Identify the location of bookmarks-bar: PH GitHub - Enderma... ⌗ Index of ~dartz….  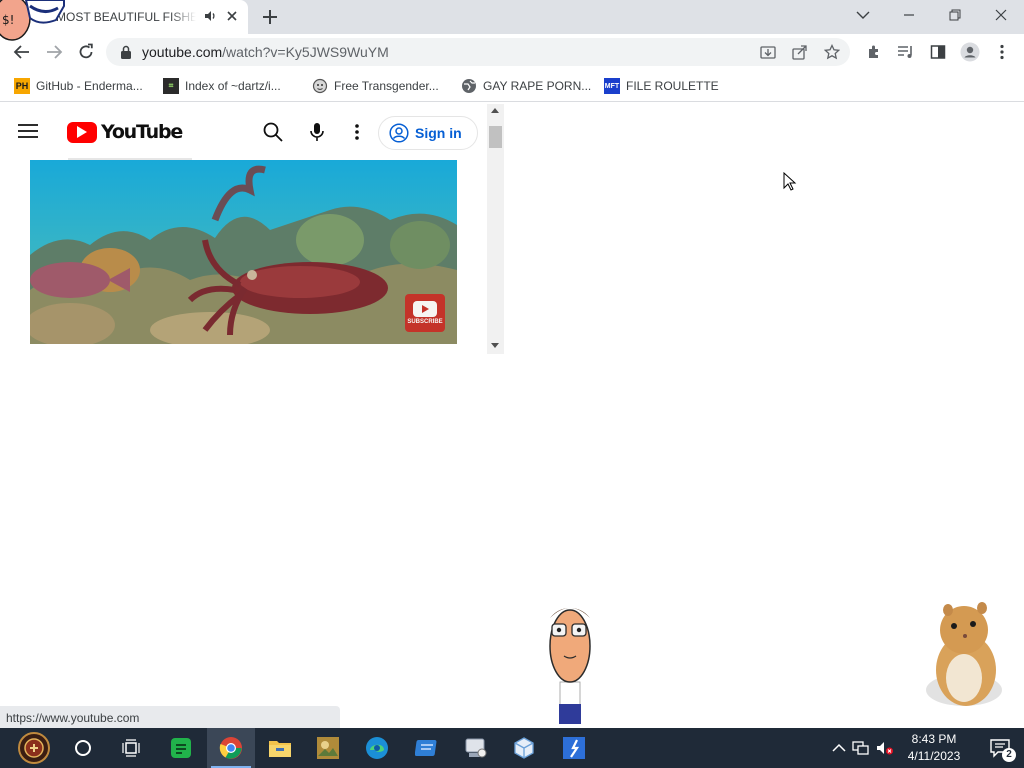
(512, 86).